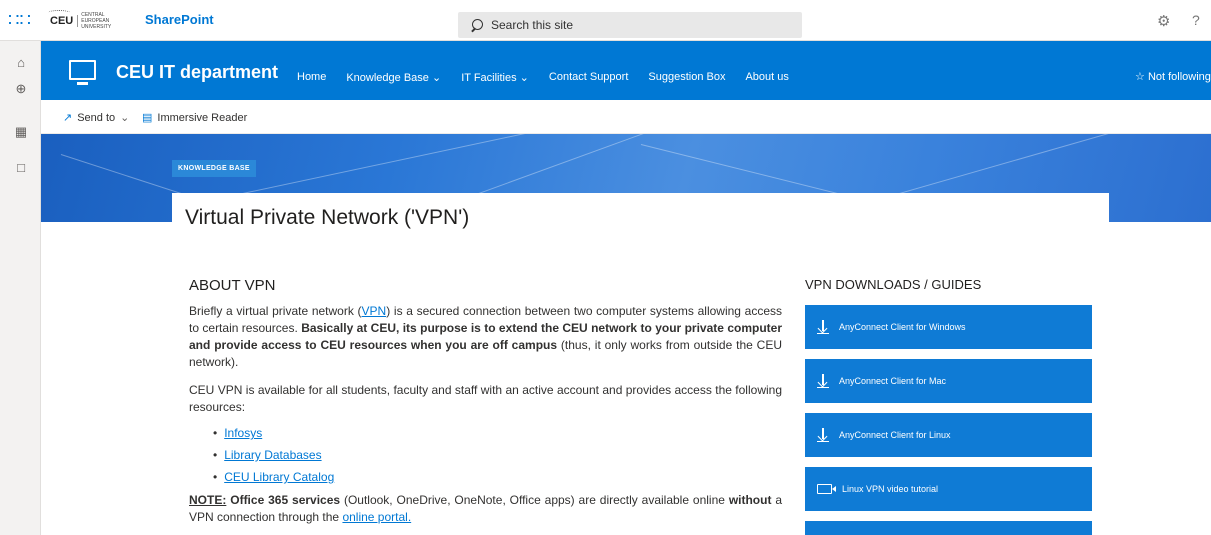 The height and width of the screenshot is (535, 1211). Describe the element at coordinates (232, 285) in the screenshot. I see `about-heading: ABOUT VPN` at that location.